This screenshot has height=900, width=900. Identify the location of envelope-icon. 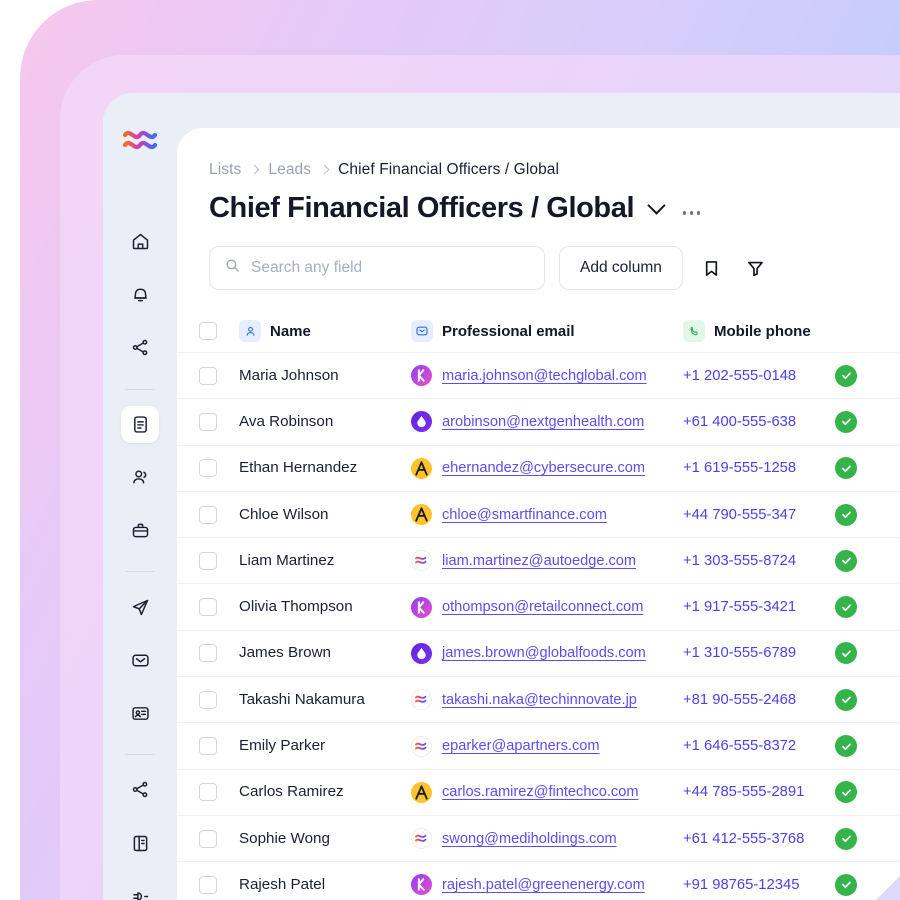
(140, 660).